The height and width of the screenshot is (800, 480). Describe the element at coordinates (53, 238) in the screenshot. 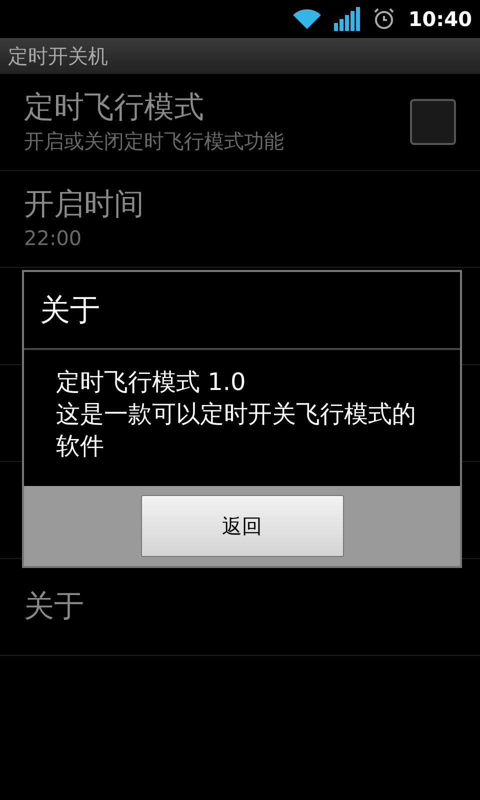

I see `setting-summary: 22:00` at that location.